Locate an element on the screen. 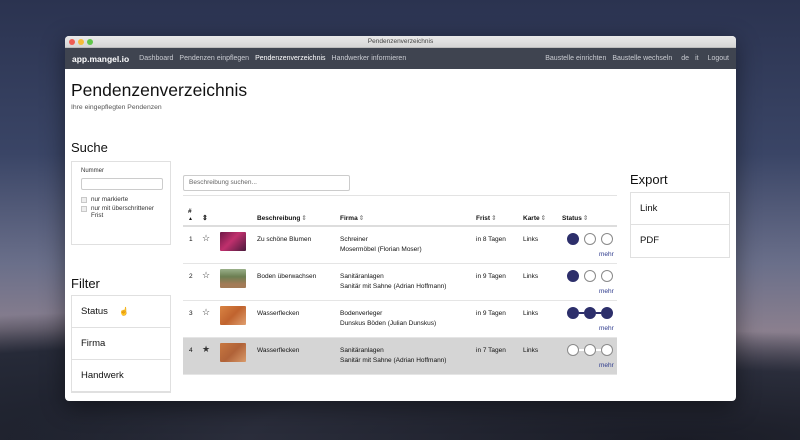  nav-link-dashboard: Dashboard is located at coordinates (156, 58).